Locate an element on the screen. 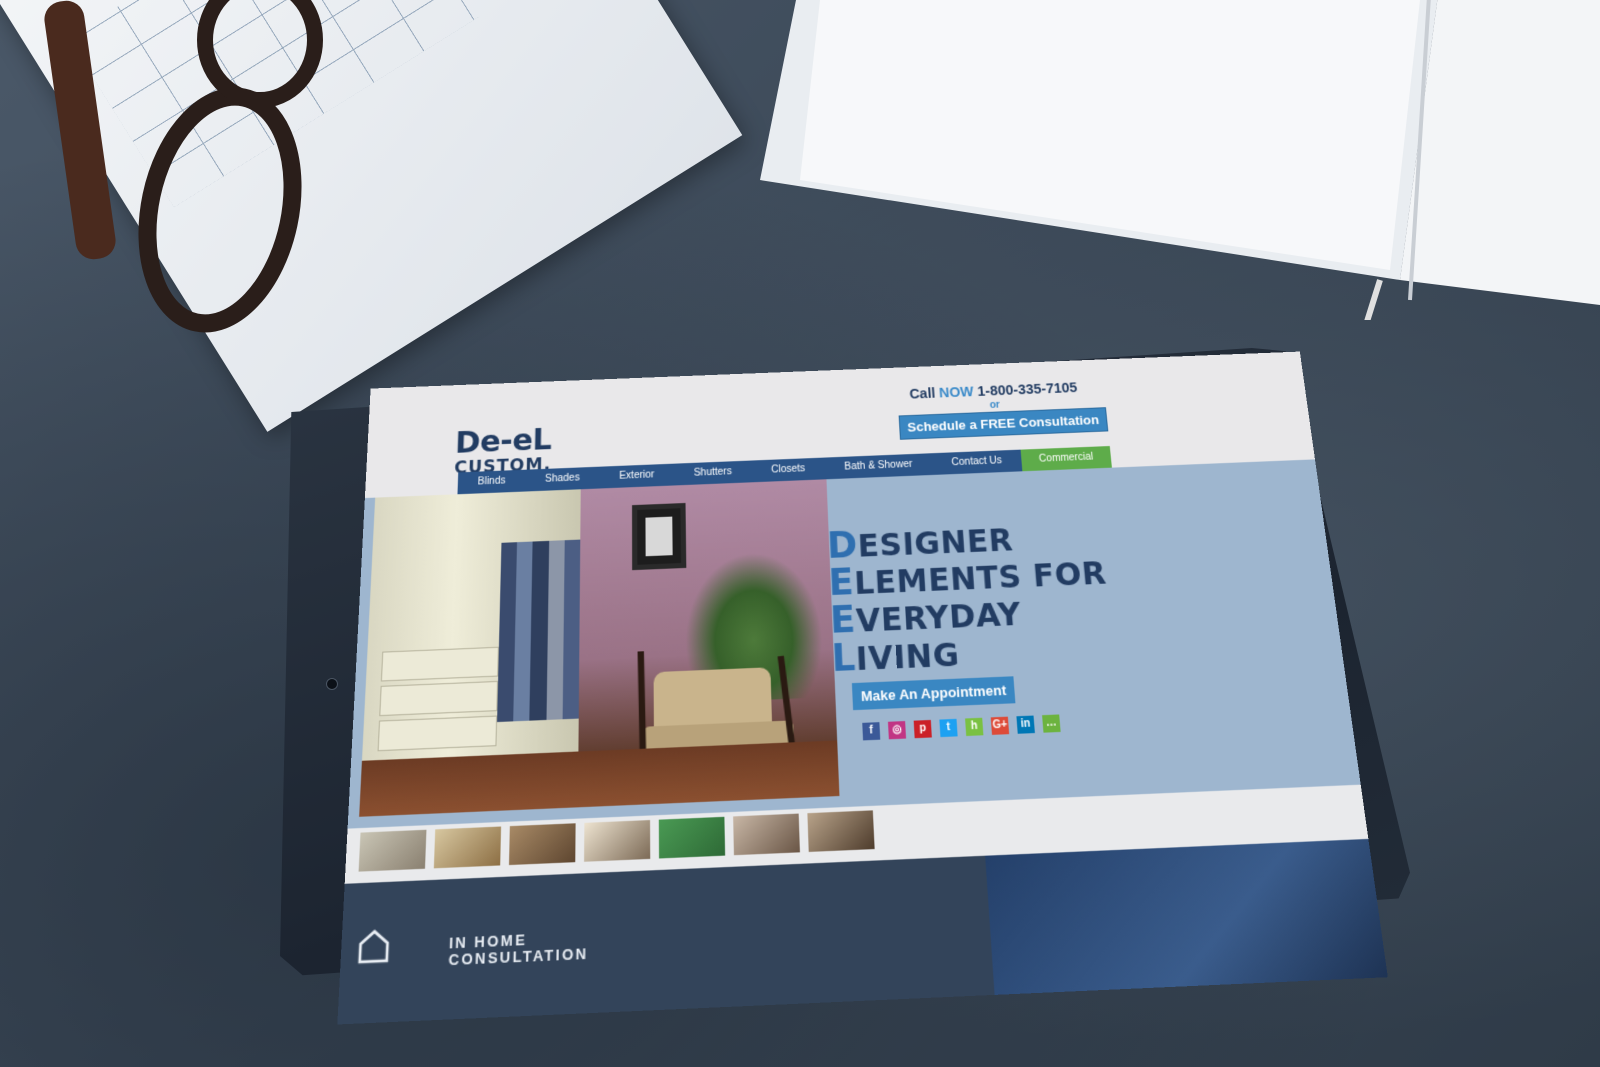 This screenshot has height=1067, width=1600. nav-item-shutters: Shutters is located at coordinates (713, 473).